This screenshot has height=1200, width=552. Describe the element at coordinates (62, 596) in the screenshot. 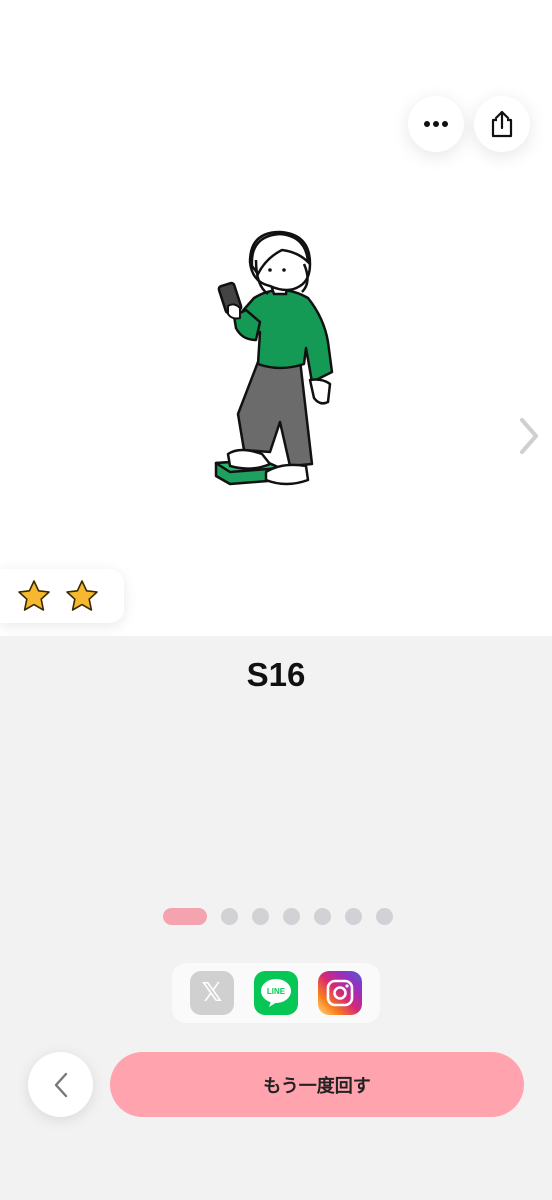

I see `rating-card` at that location.